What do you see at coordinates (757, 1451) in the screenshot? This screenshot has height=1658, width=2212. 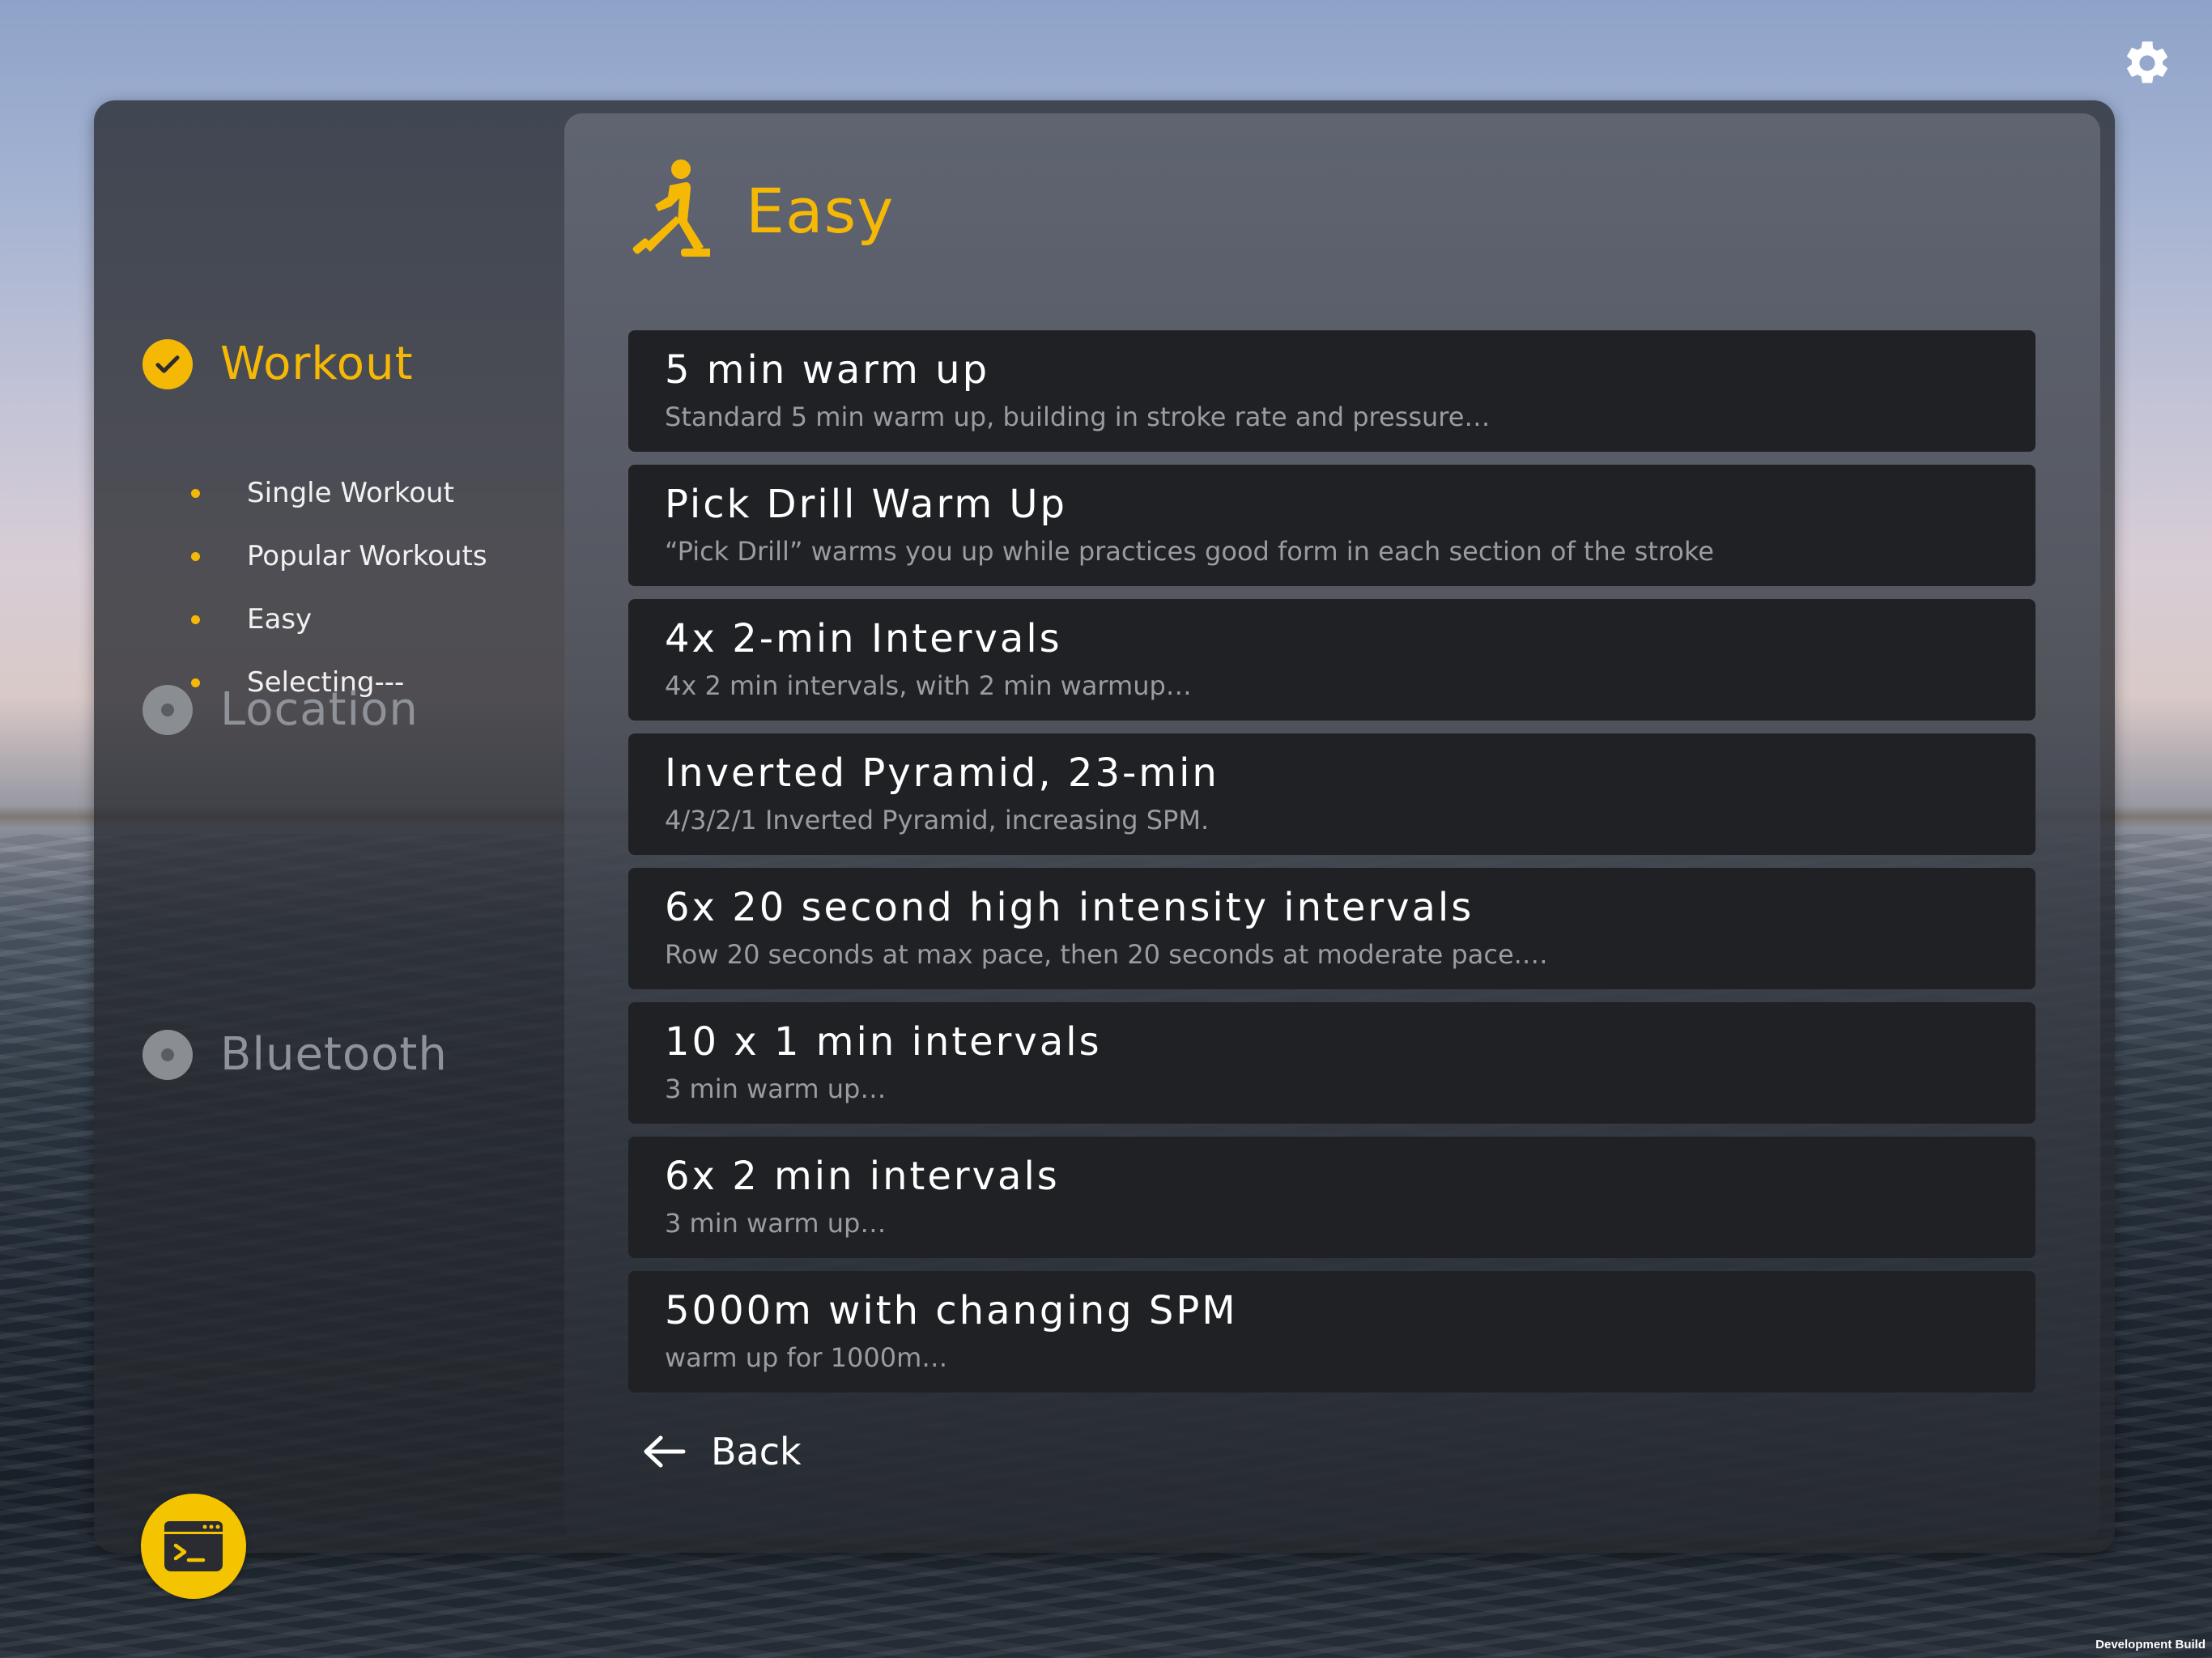 I see `back-label: Back` at bounding box center [757, 1451].